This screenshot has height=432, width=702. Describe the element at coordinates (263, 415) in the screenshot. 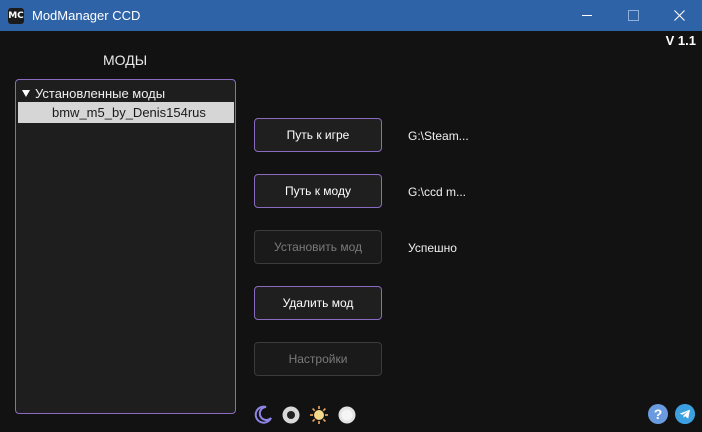

I see `moon-icon` at that location.